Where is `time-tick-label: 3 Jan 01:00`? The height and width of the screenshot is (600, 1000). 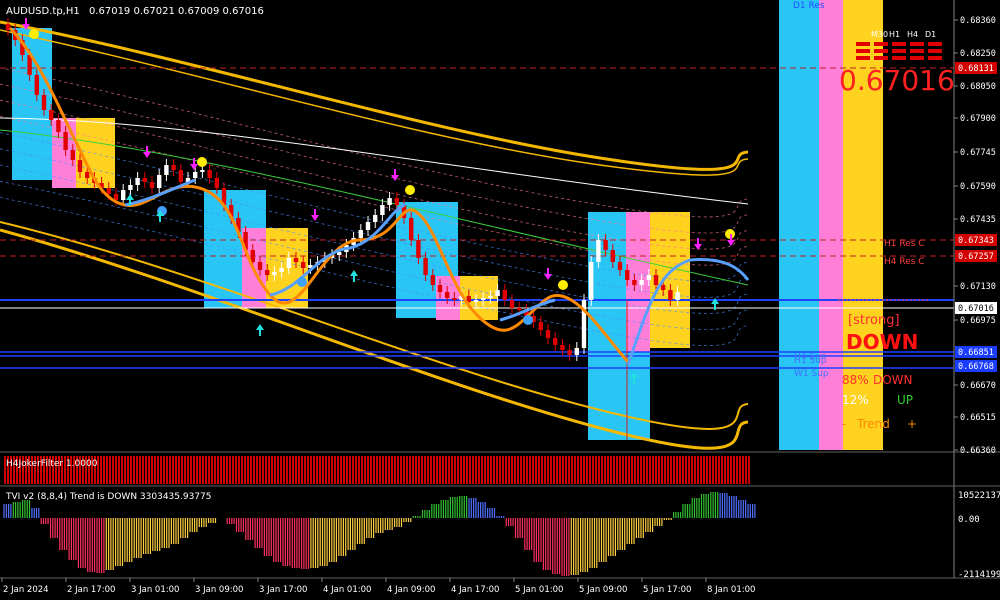
time-tick-label: 3 Jan 01:00 is located at coordinates (155, 590).